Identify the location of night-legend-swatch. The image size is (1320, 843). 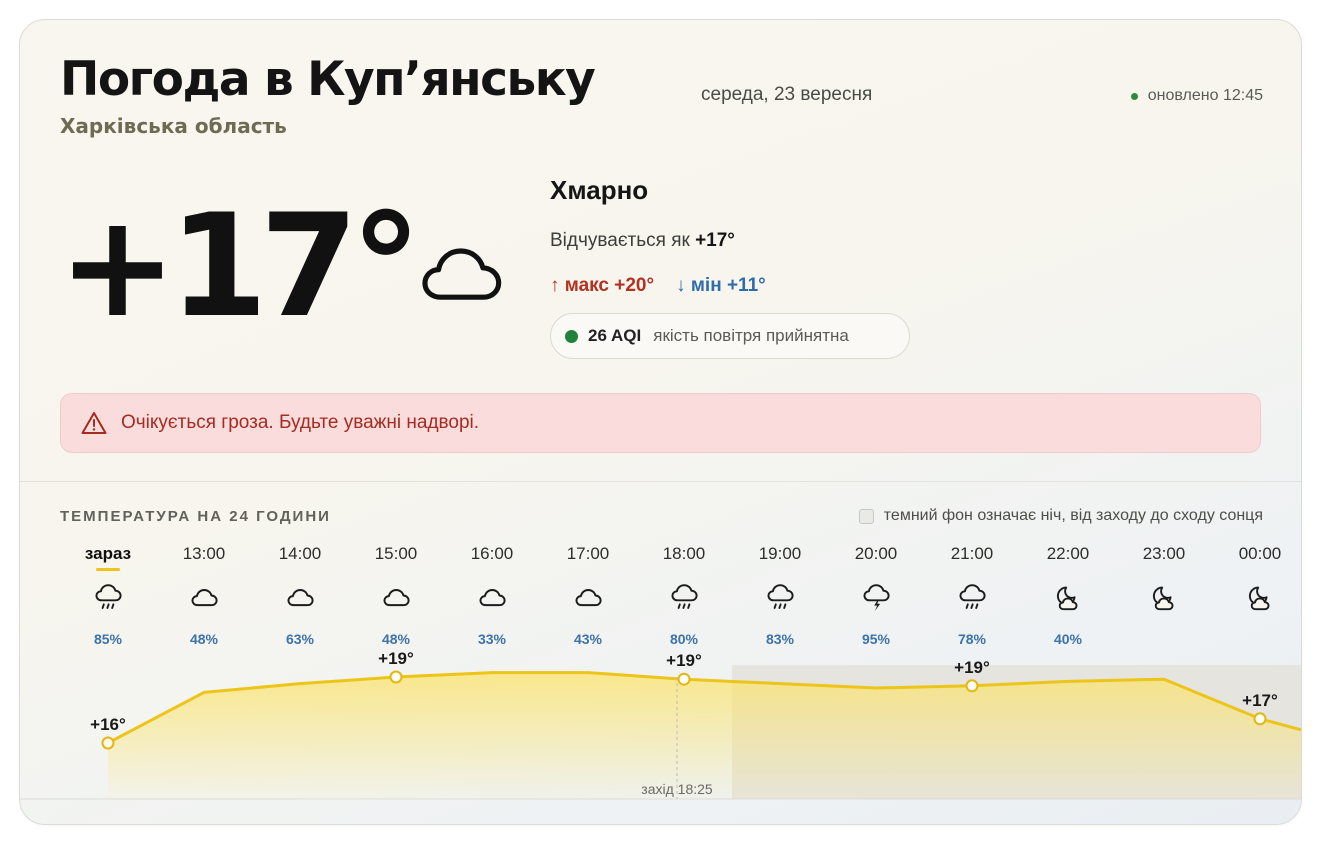
(866, 516).